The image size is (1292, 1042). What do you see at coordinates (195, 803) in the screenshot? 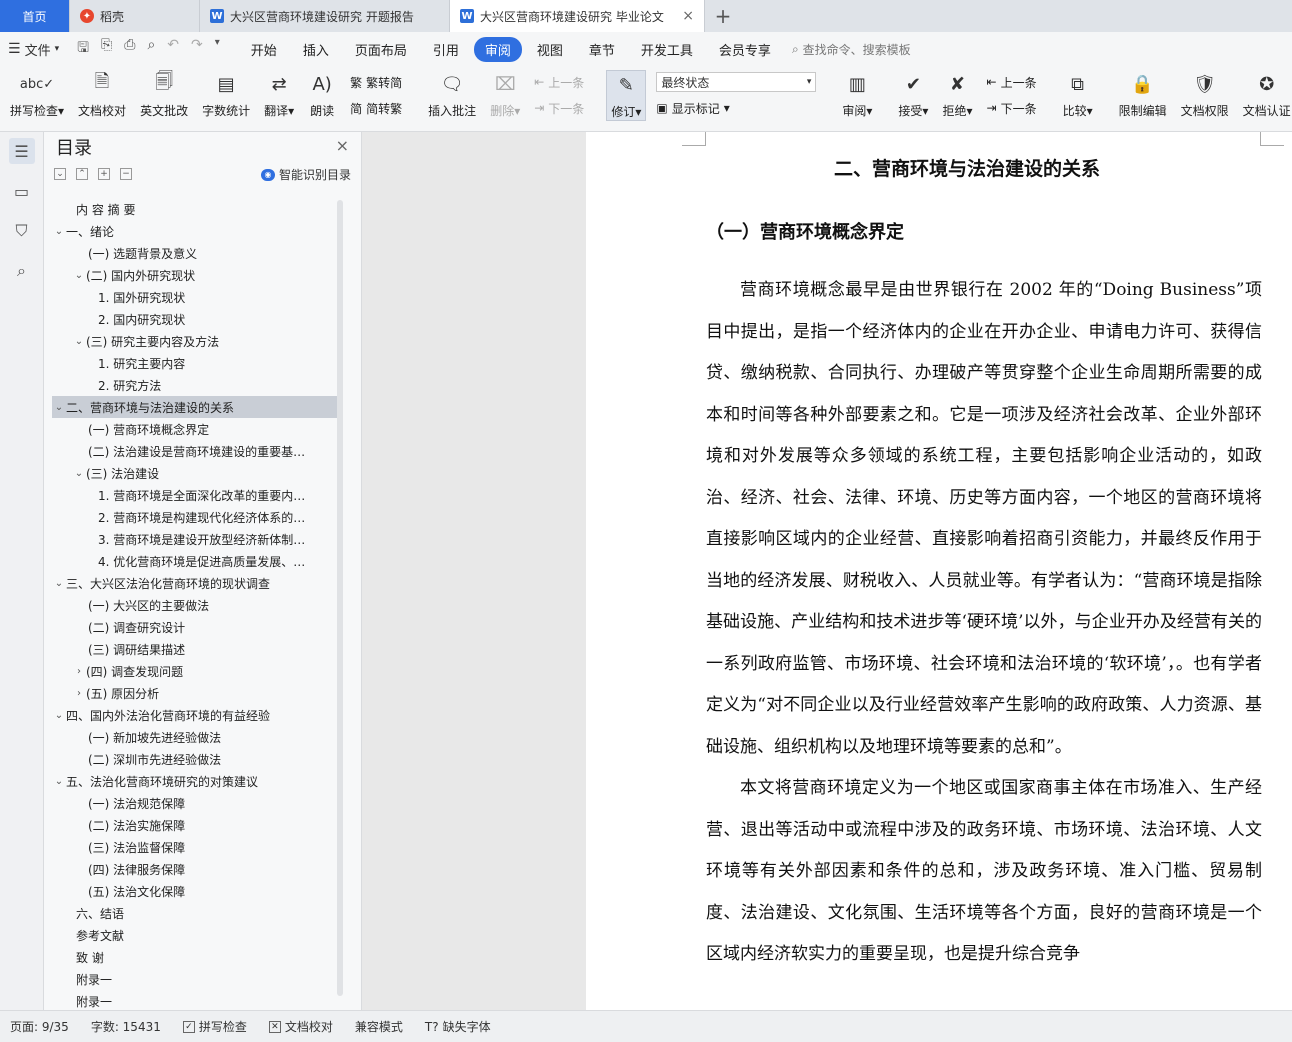
I see `toc-item: (一) 法治规范保障` at bounding box center [195, 803].